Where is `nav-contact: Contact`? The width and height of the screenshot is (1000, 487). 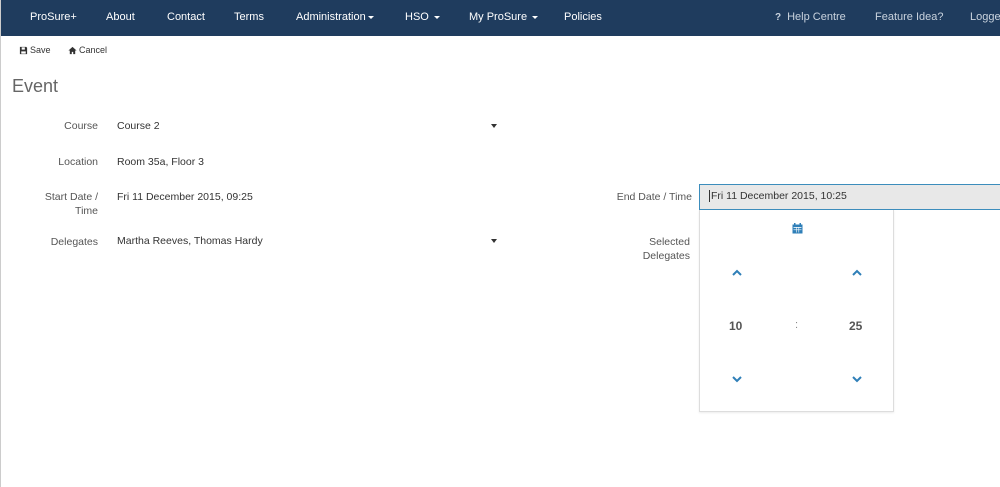 nav-contact: Contact is located at coordinates (186, 17).